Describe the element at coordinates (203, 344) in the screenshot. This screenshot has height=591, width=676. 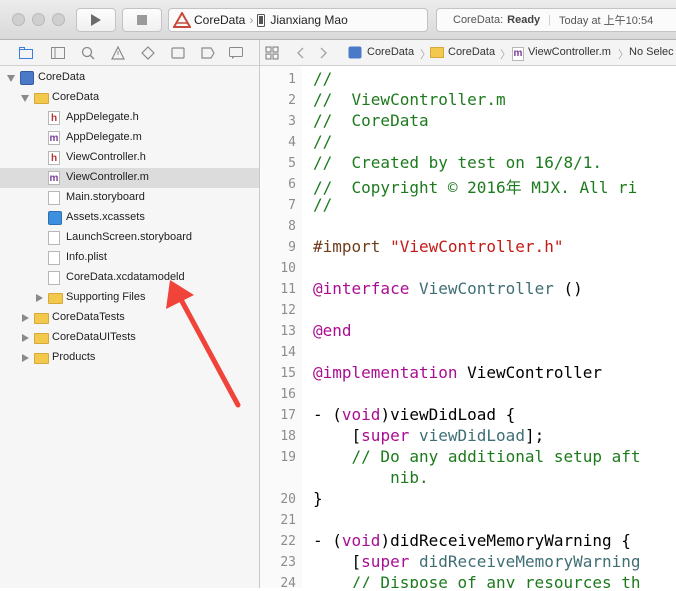
I see `annotation-arrow-icon` at that location.